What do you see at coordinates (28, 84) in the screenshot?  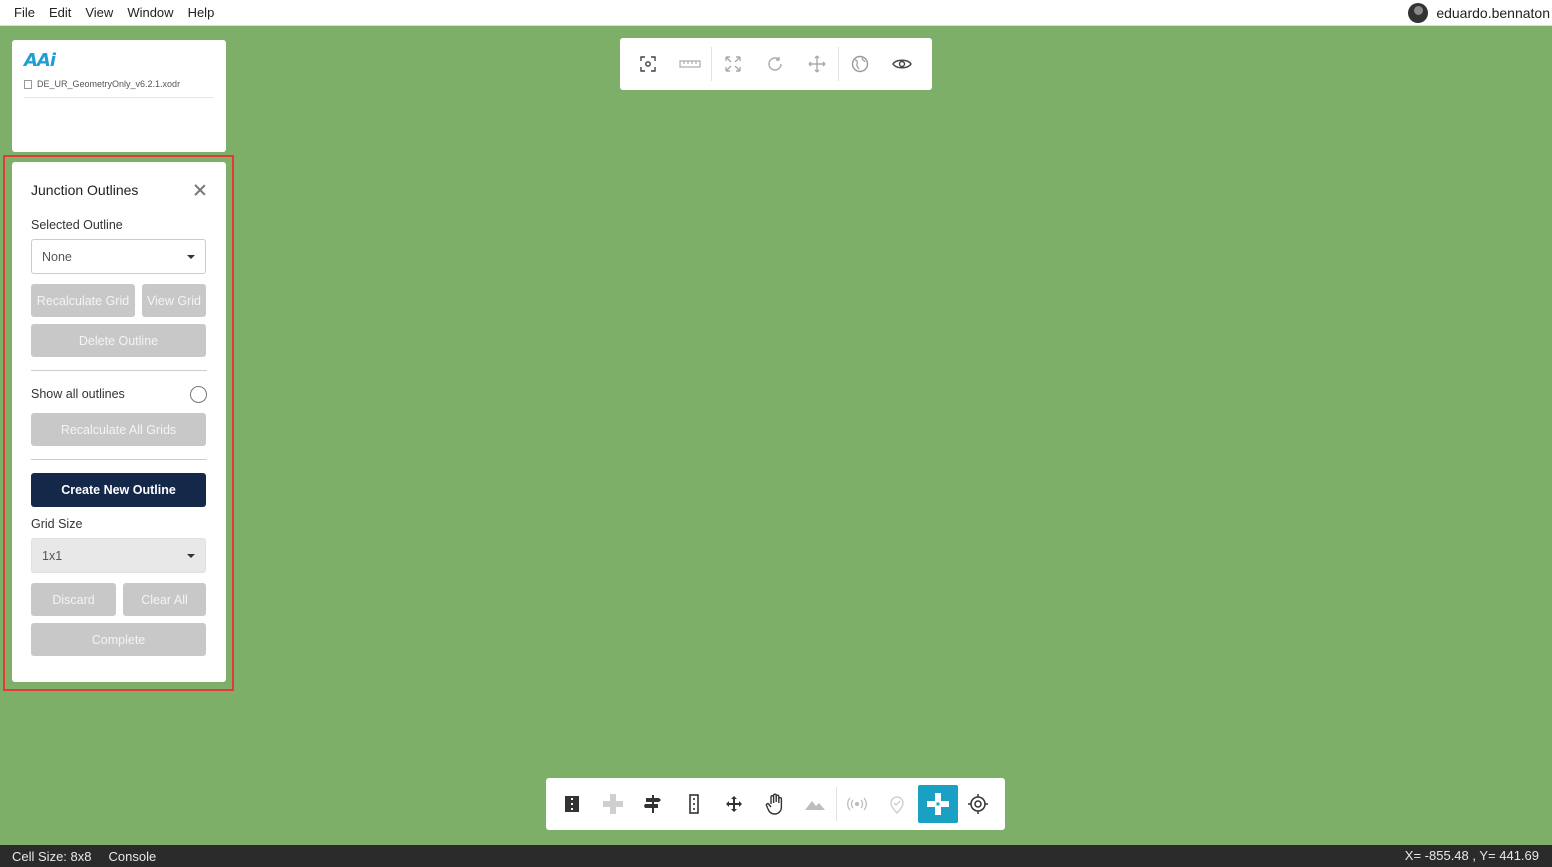 I see `file-icon` at bounding box center [28, 84].